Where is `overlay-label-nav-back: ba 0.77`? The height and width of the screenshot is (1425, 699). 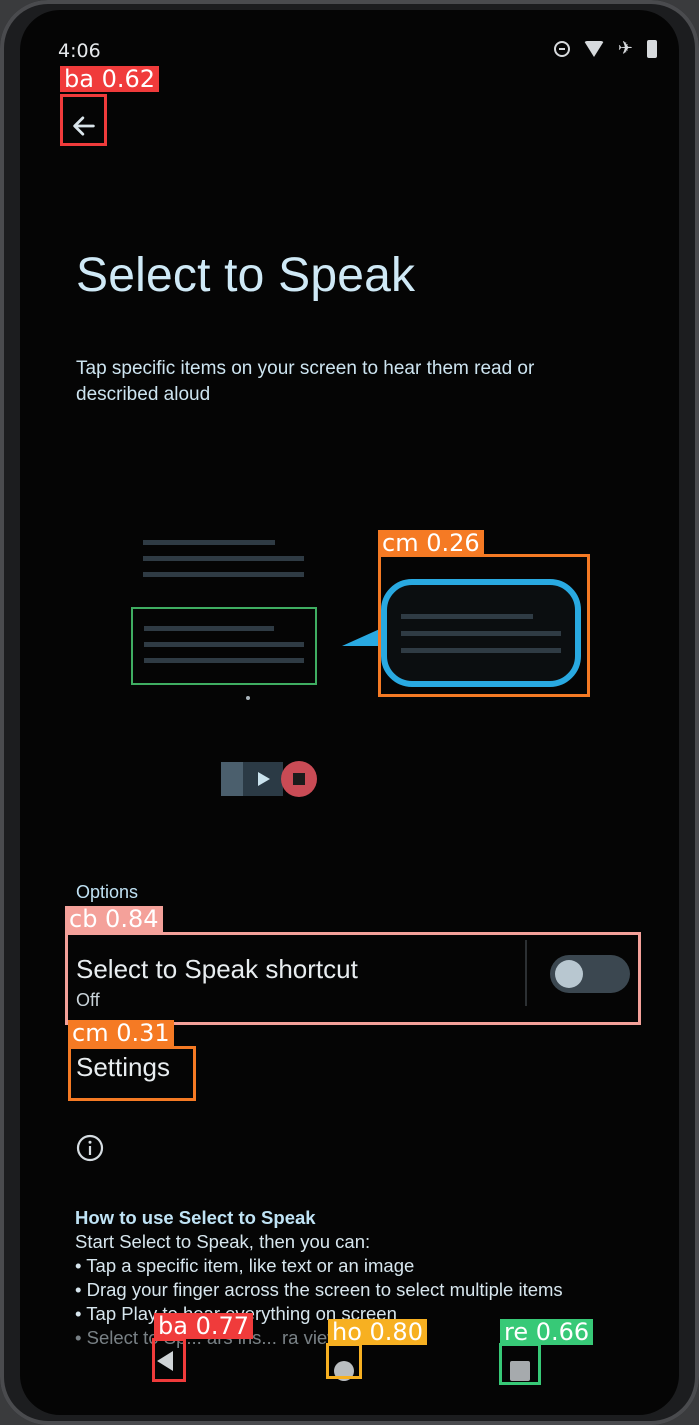
overlay-label-nav-back: ba 0.77 is located at coordinates (204, 1326).